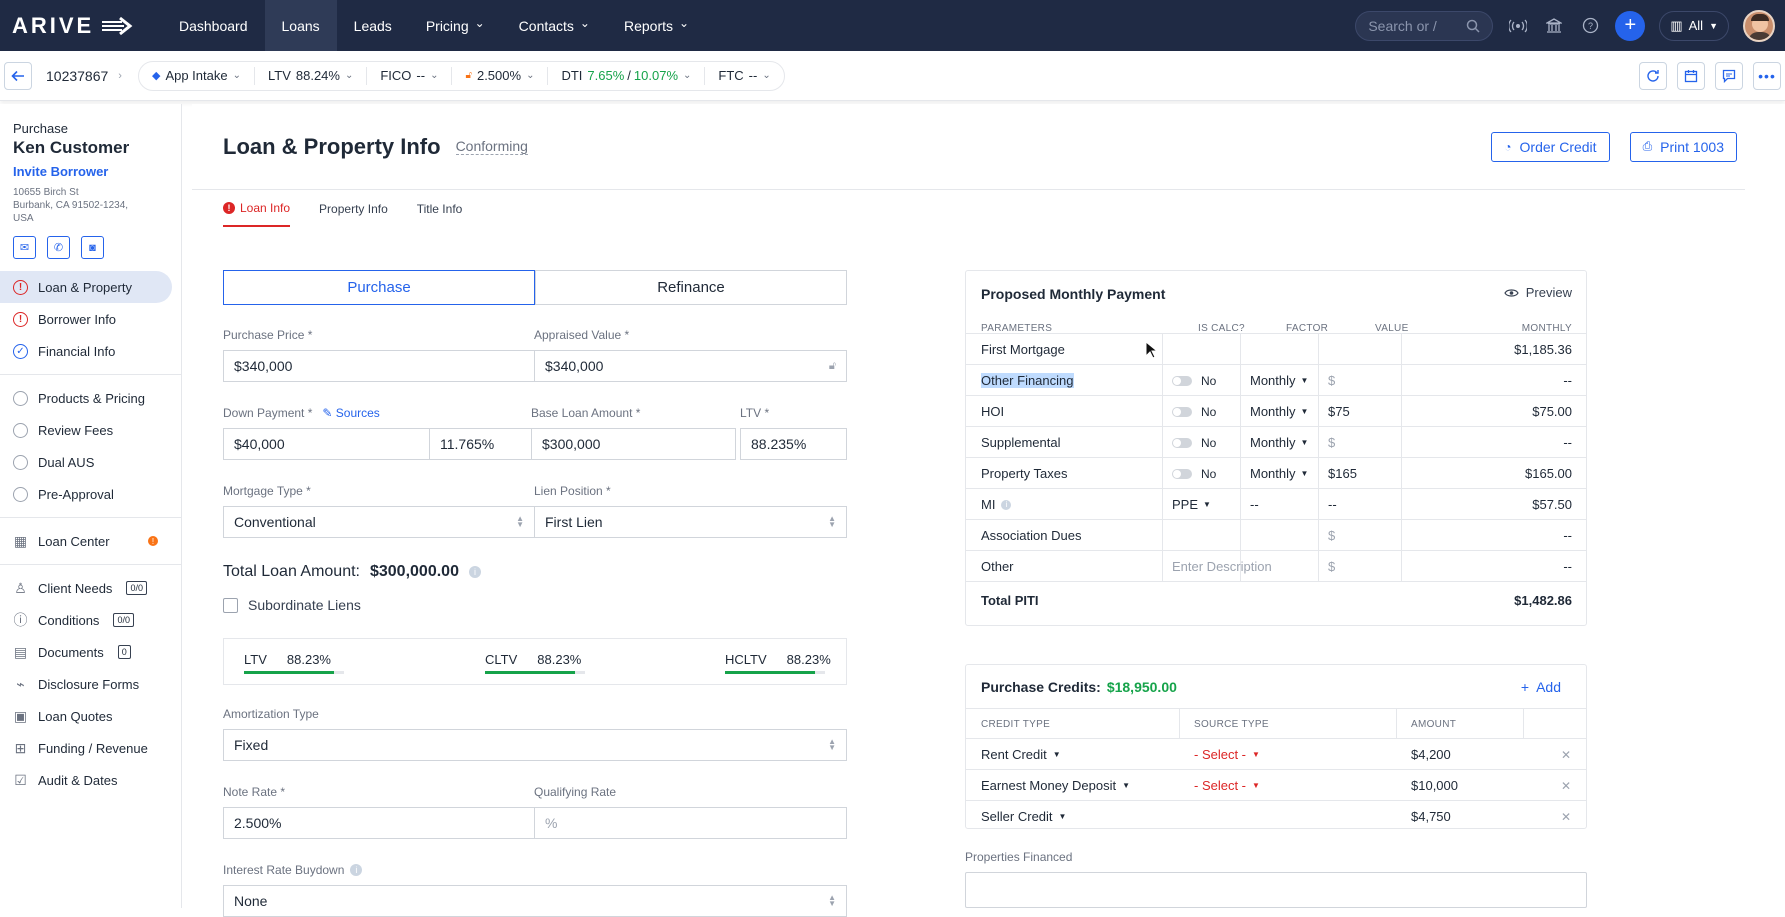 The image size is (1785, 917). I want to click on nav-dashboard: Dashboard, so click(213, 25).